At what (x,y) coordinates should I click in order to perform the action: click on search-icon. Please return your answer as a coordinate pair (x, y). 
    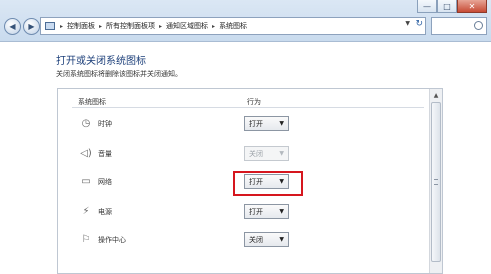
    Looking at the image, I should click on (478, 25).